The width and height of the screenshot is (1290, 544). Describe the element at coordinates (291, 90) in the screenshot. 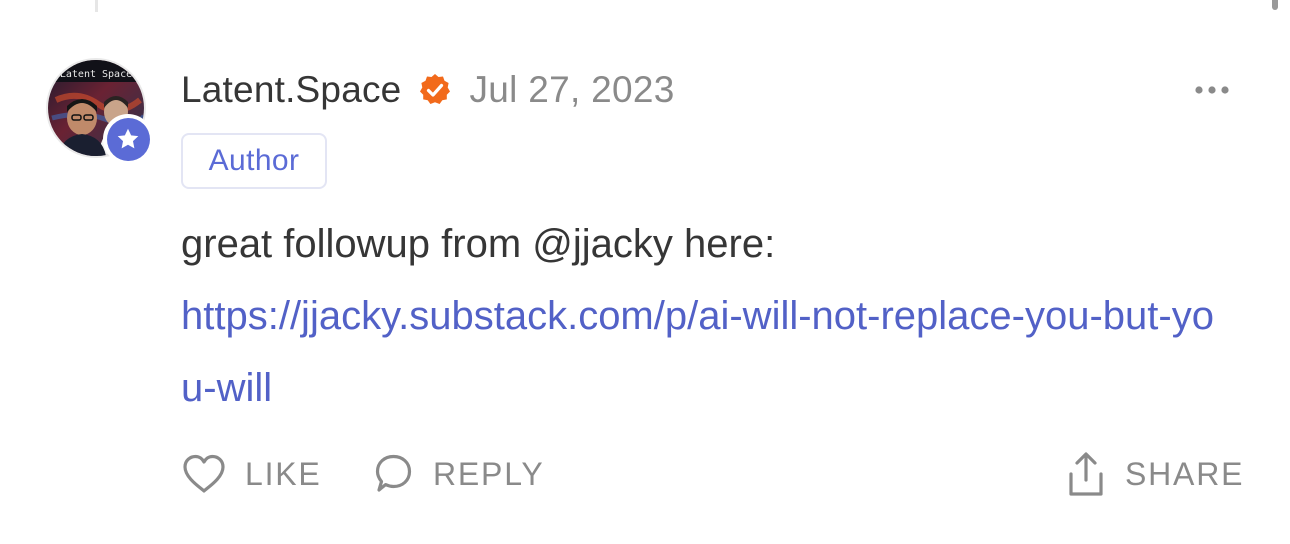

I see `author-name: Latent.Space` at that location.